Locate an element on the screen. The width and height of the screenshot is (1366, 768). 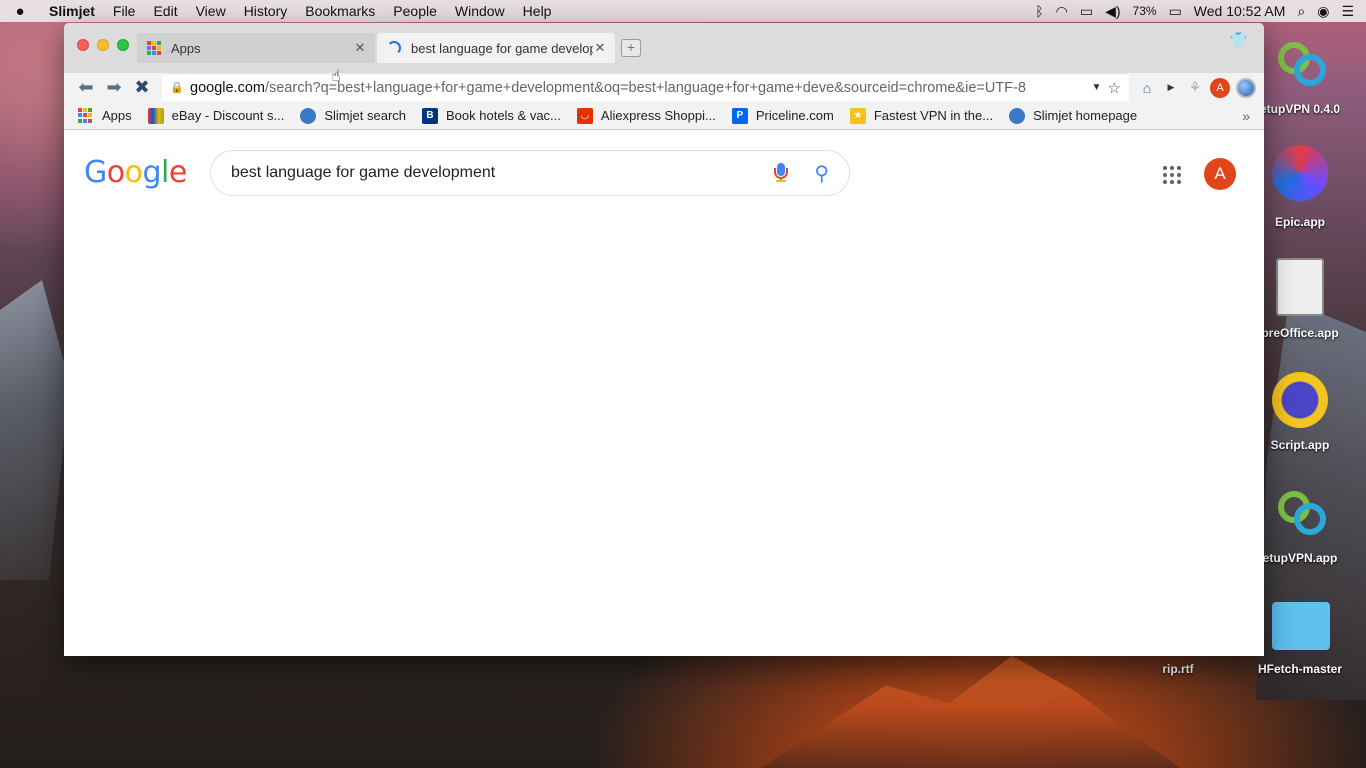
menu-edit: Edit is located at coordinates (165, 11).